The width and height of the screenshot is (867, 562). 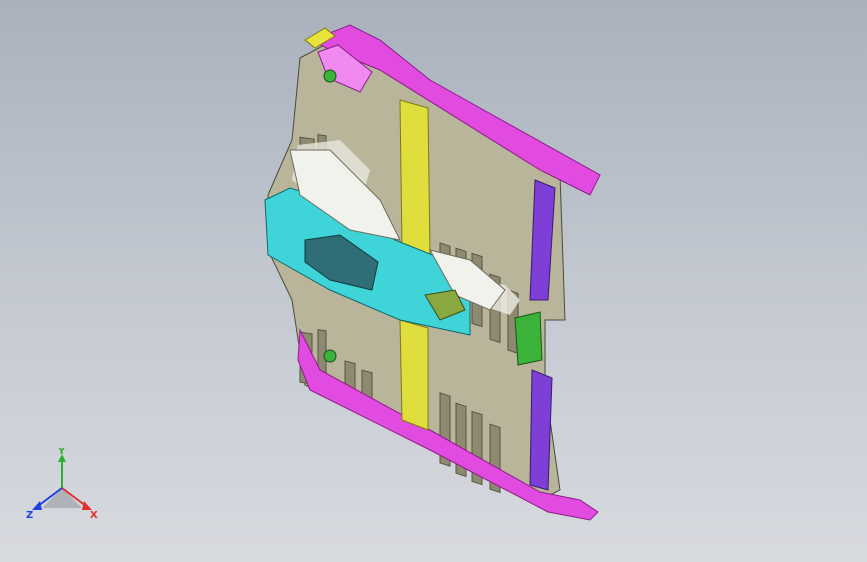 I want to click on drain-hole-lower, so click(x=330, y=356).